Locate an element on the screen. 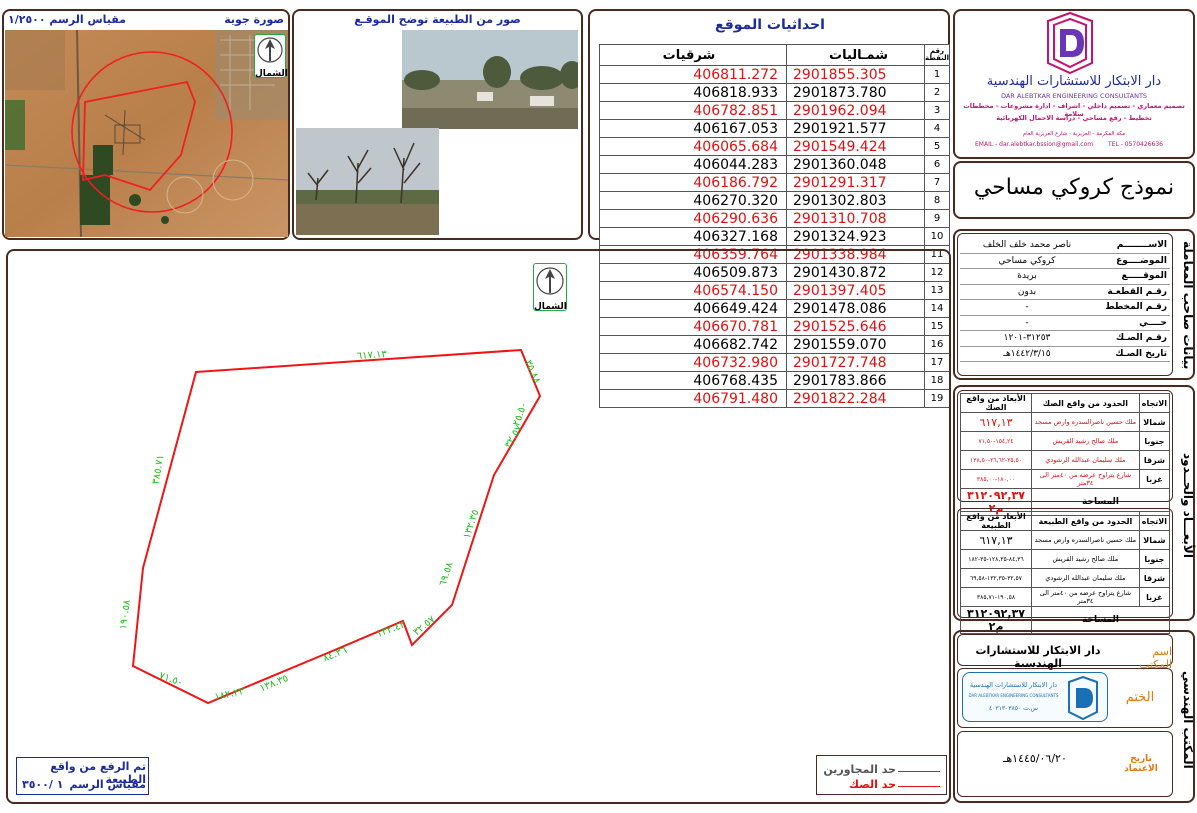 The height and width of the screenshot is (813, 1197). edge-length-label: ١٣٢.٤٢ is located at coordinates (391, 629).